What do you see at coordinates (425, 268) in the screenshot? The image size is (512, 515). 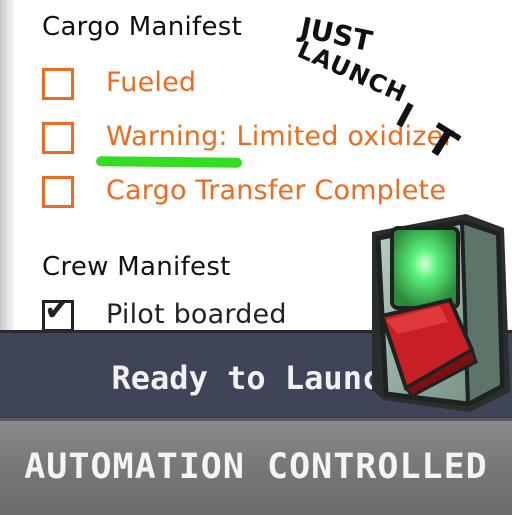 I see `green-light-icon` at bounding box center [425, 268].